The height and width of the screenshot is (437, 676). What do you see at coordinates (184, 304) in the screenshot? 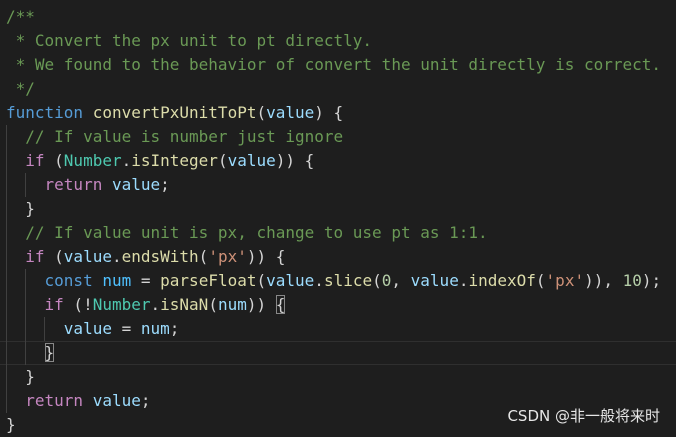
I see `code-token: isNaN` at bounding box center [184, 304].